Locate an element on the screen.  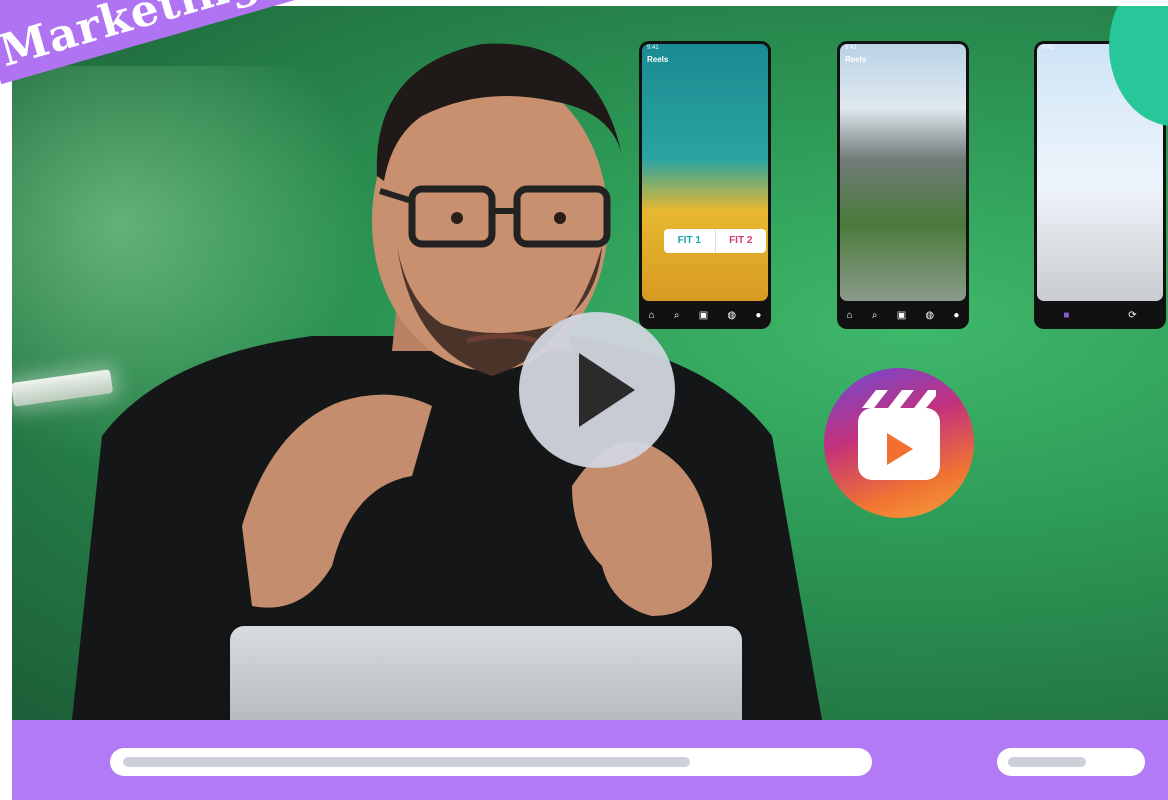
volume-level is located at coordinates (1047, 762).